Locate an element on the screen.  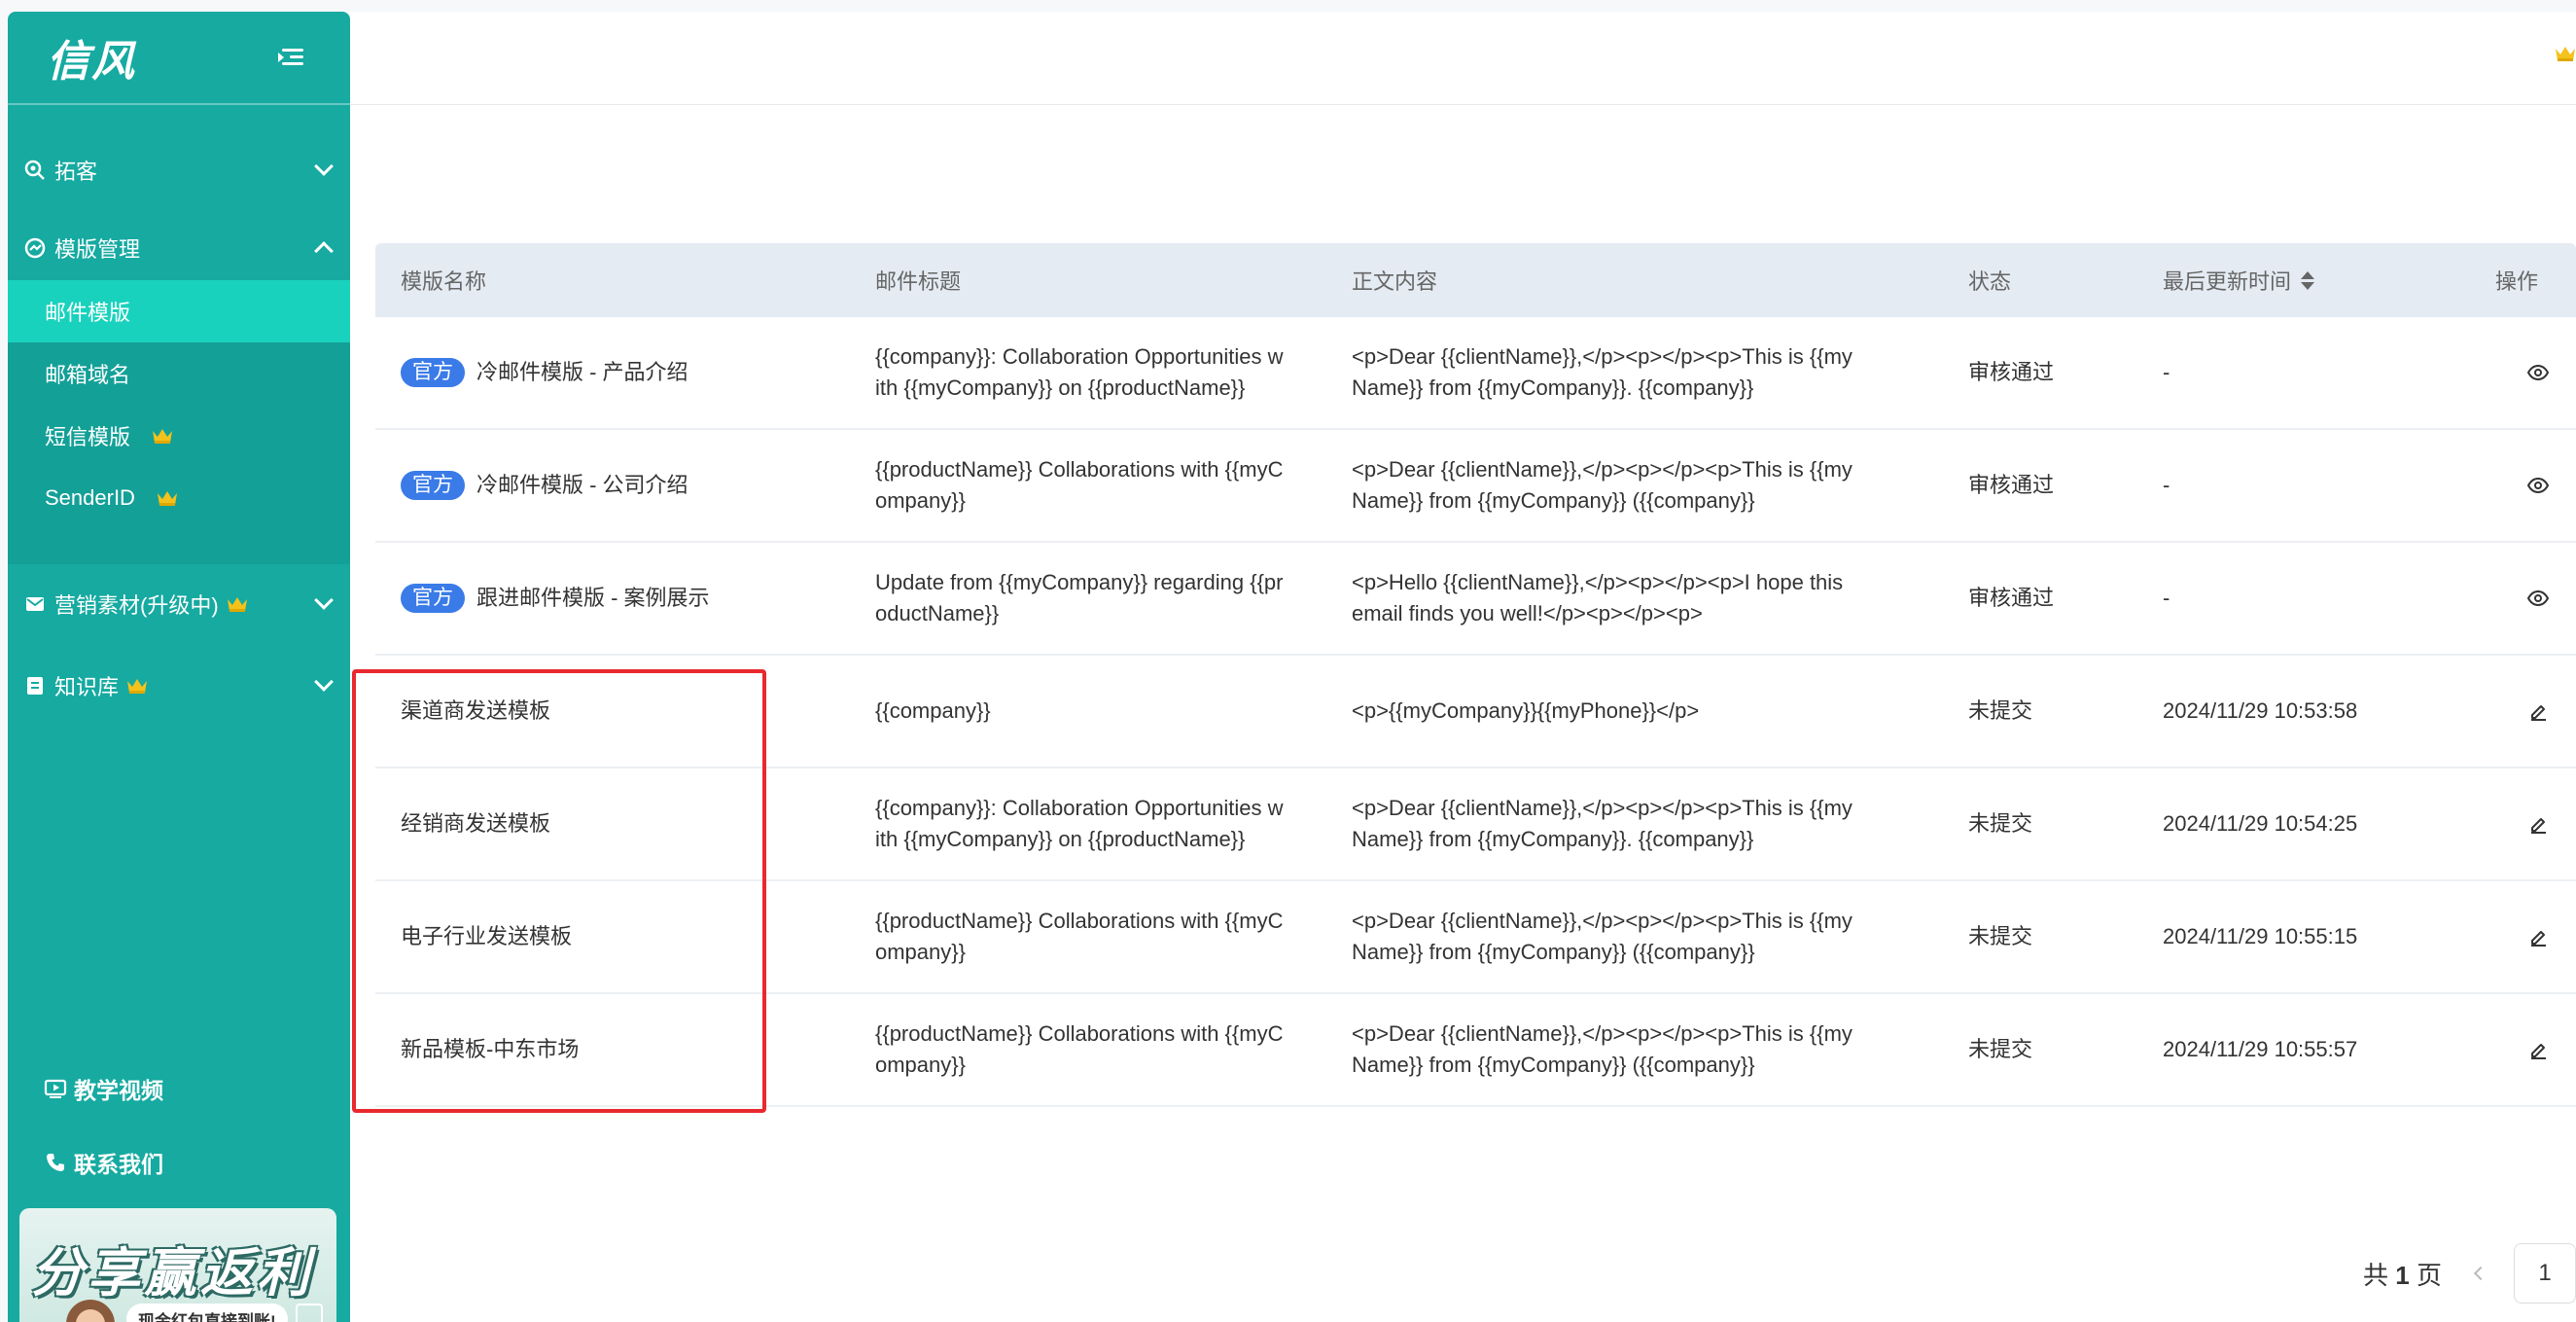
submenu-sender-id: SenderID is located at coordinates (179, 498).